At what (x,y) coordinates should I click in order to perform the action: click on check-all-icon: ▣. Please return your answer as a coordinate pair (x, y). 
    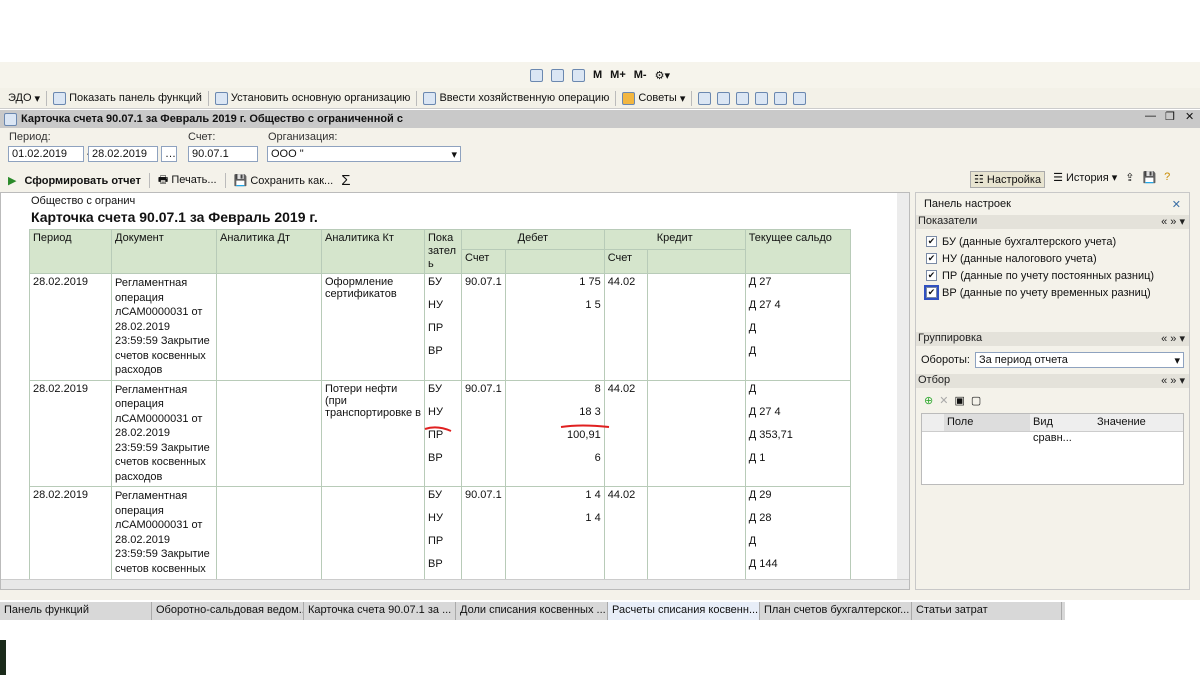
    Looking at the image, I should click on (959, 400).